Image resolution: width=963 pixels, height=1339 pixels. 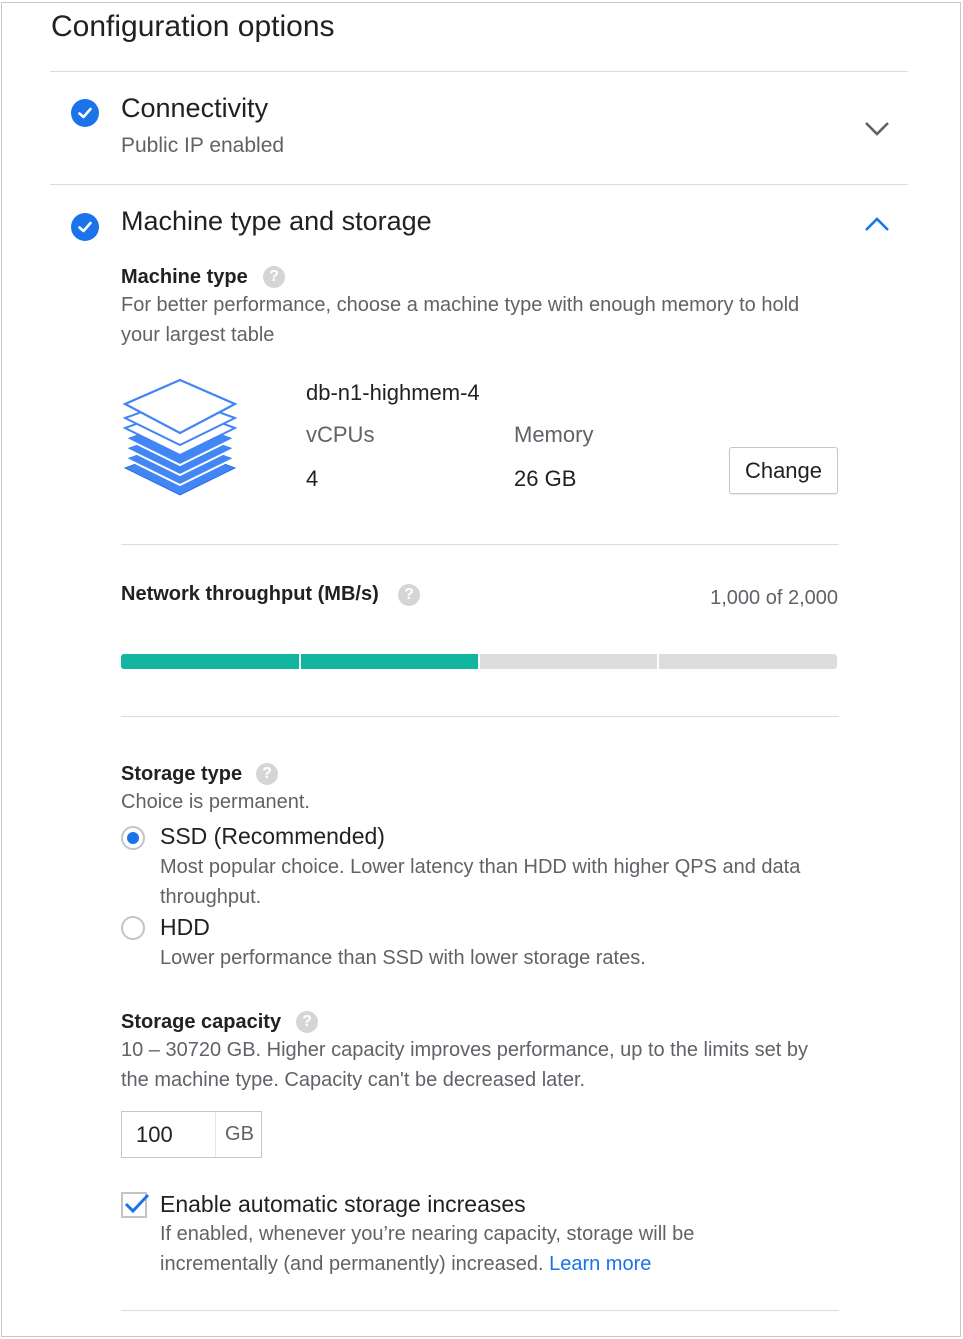 I want to click on storage-capacity-unit: GB, so click(x=239, y=1134).